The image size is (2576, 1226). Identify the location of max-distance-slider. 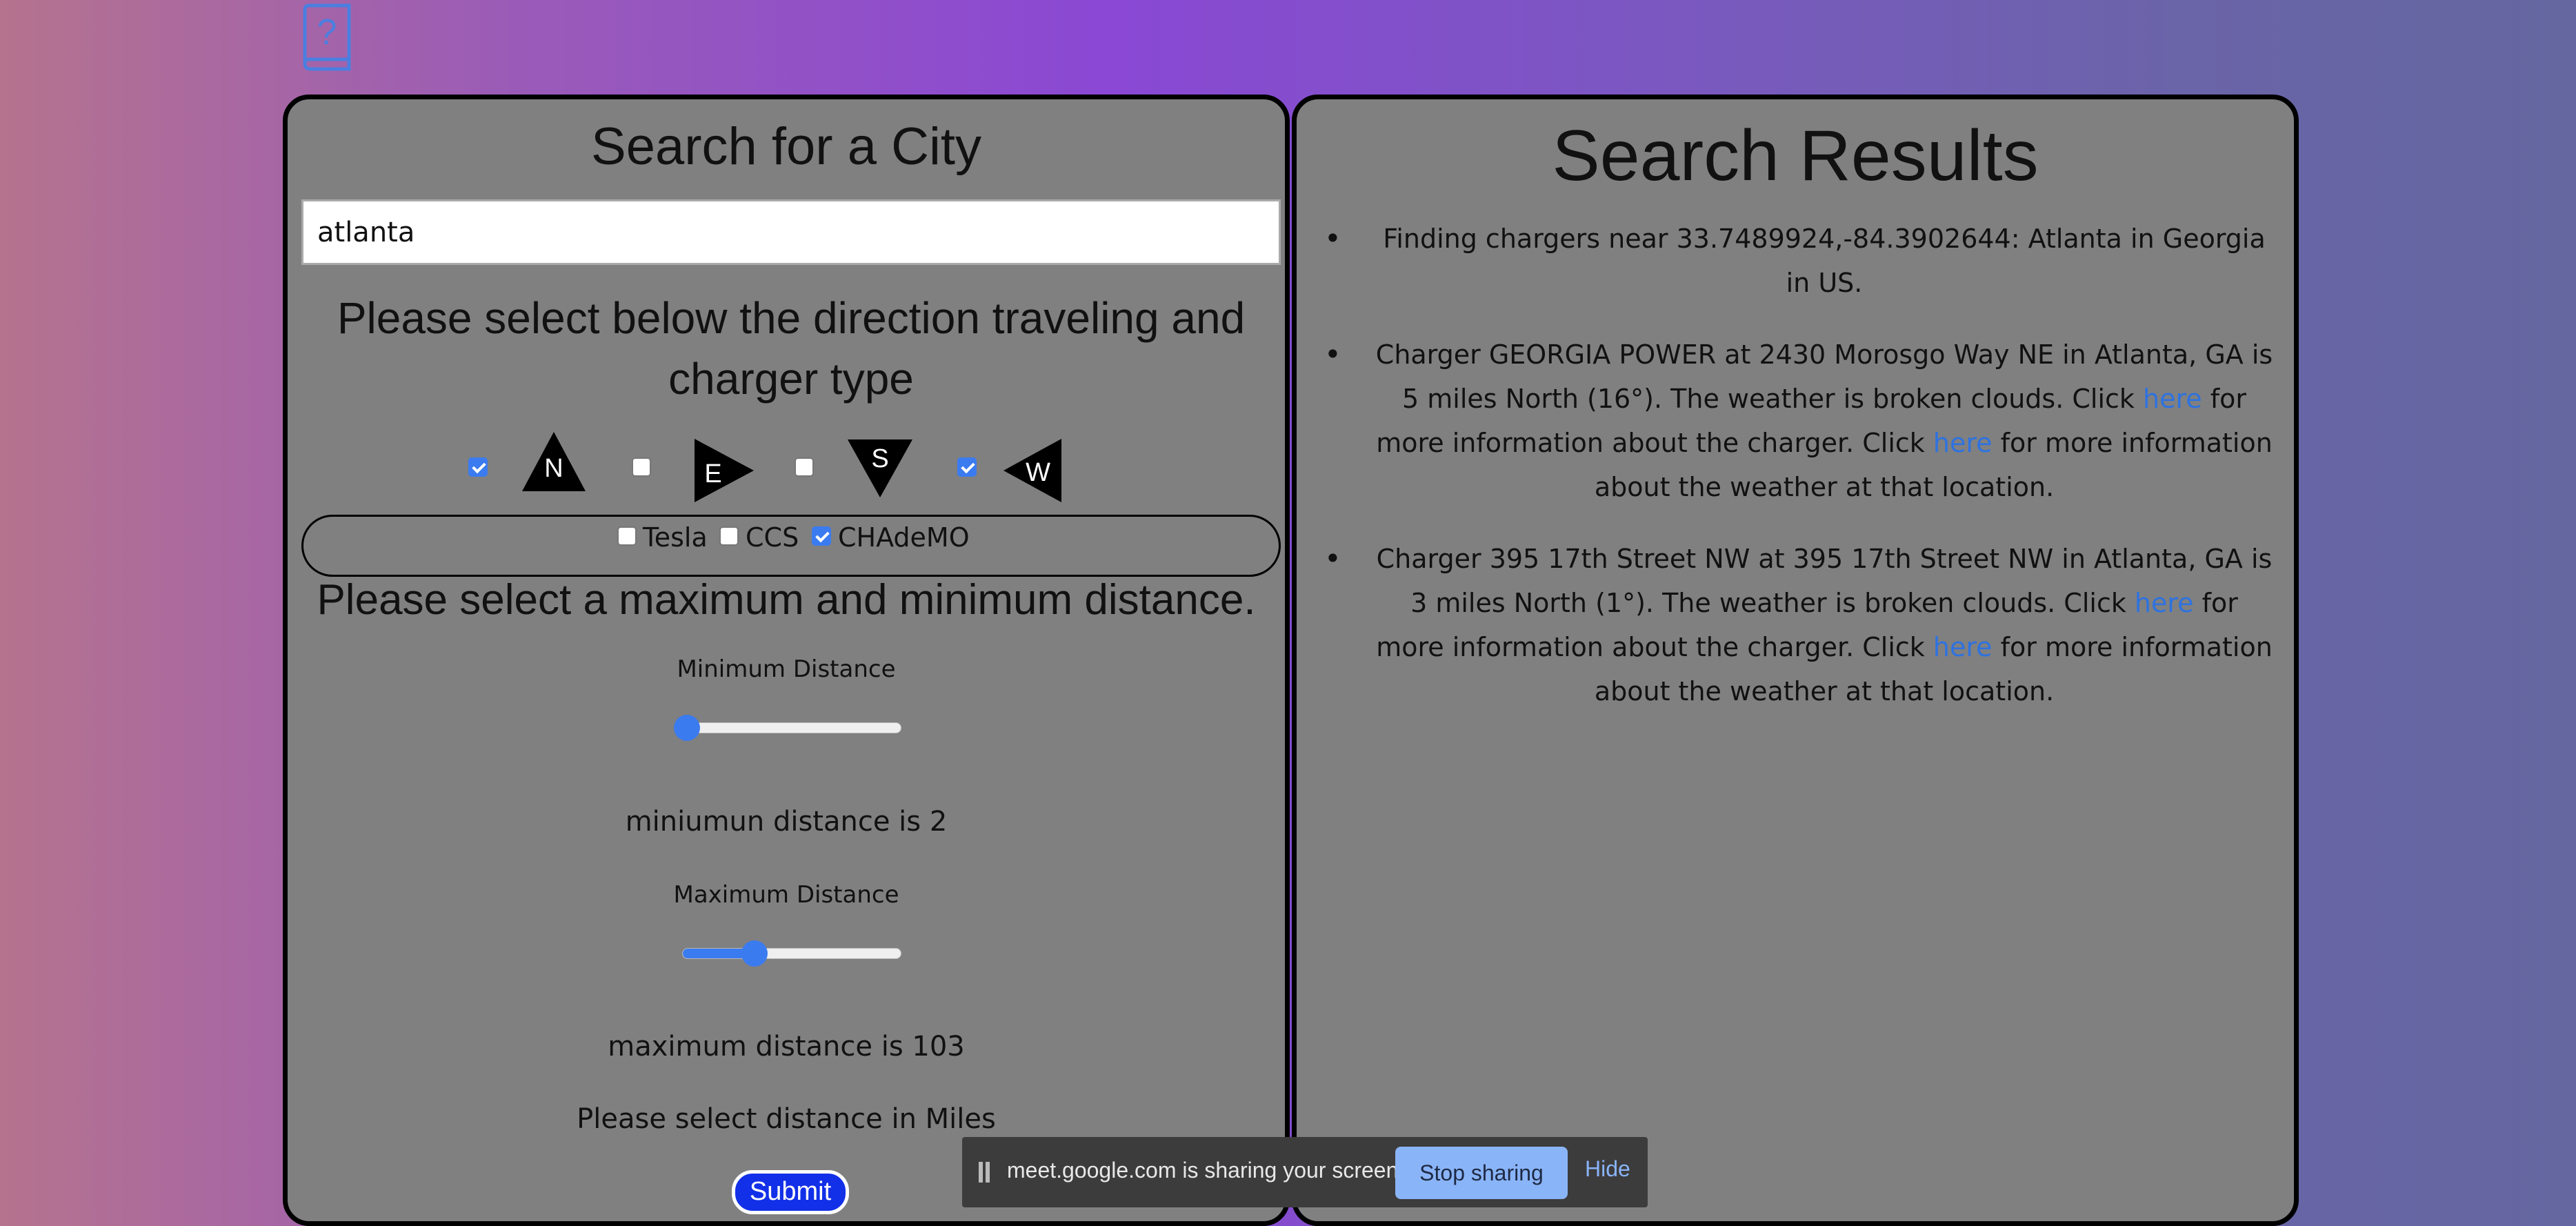
(791, 953).